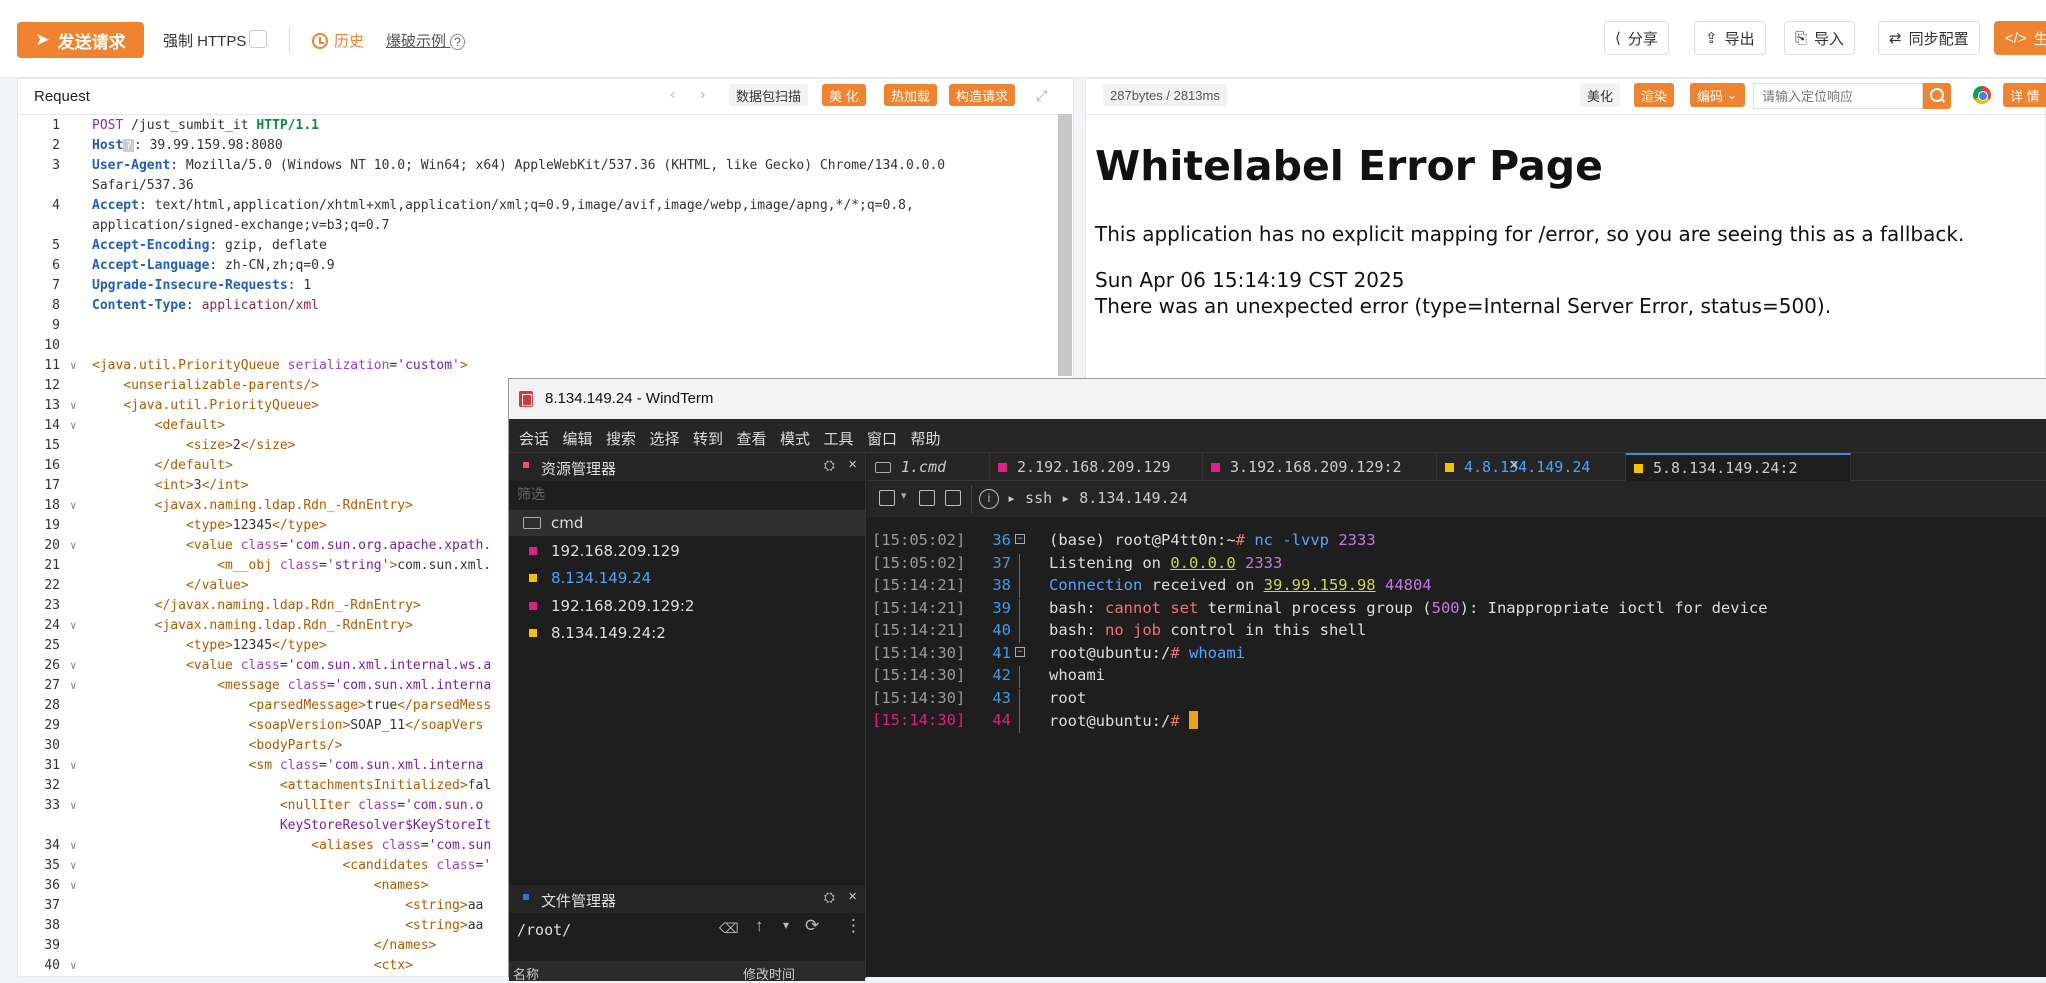 This screenshot has height=983, width=2046. Describe the element at coordinates (687, 899) in the screenshot. I see `file-manager-header: 文件管理器 ⛭ ×` at that location.